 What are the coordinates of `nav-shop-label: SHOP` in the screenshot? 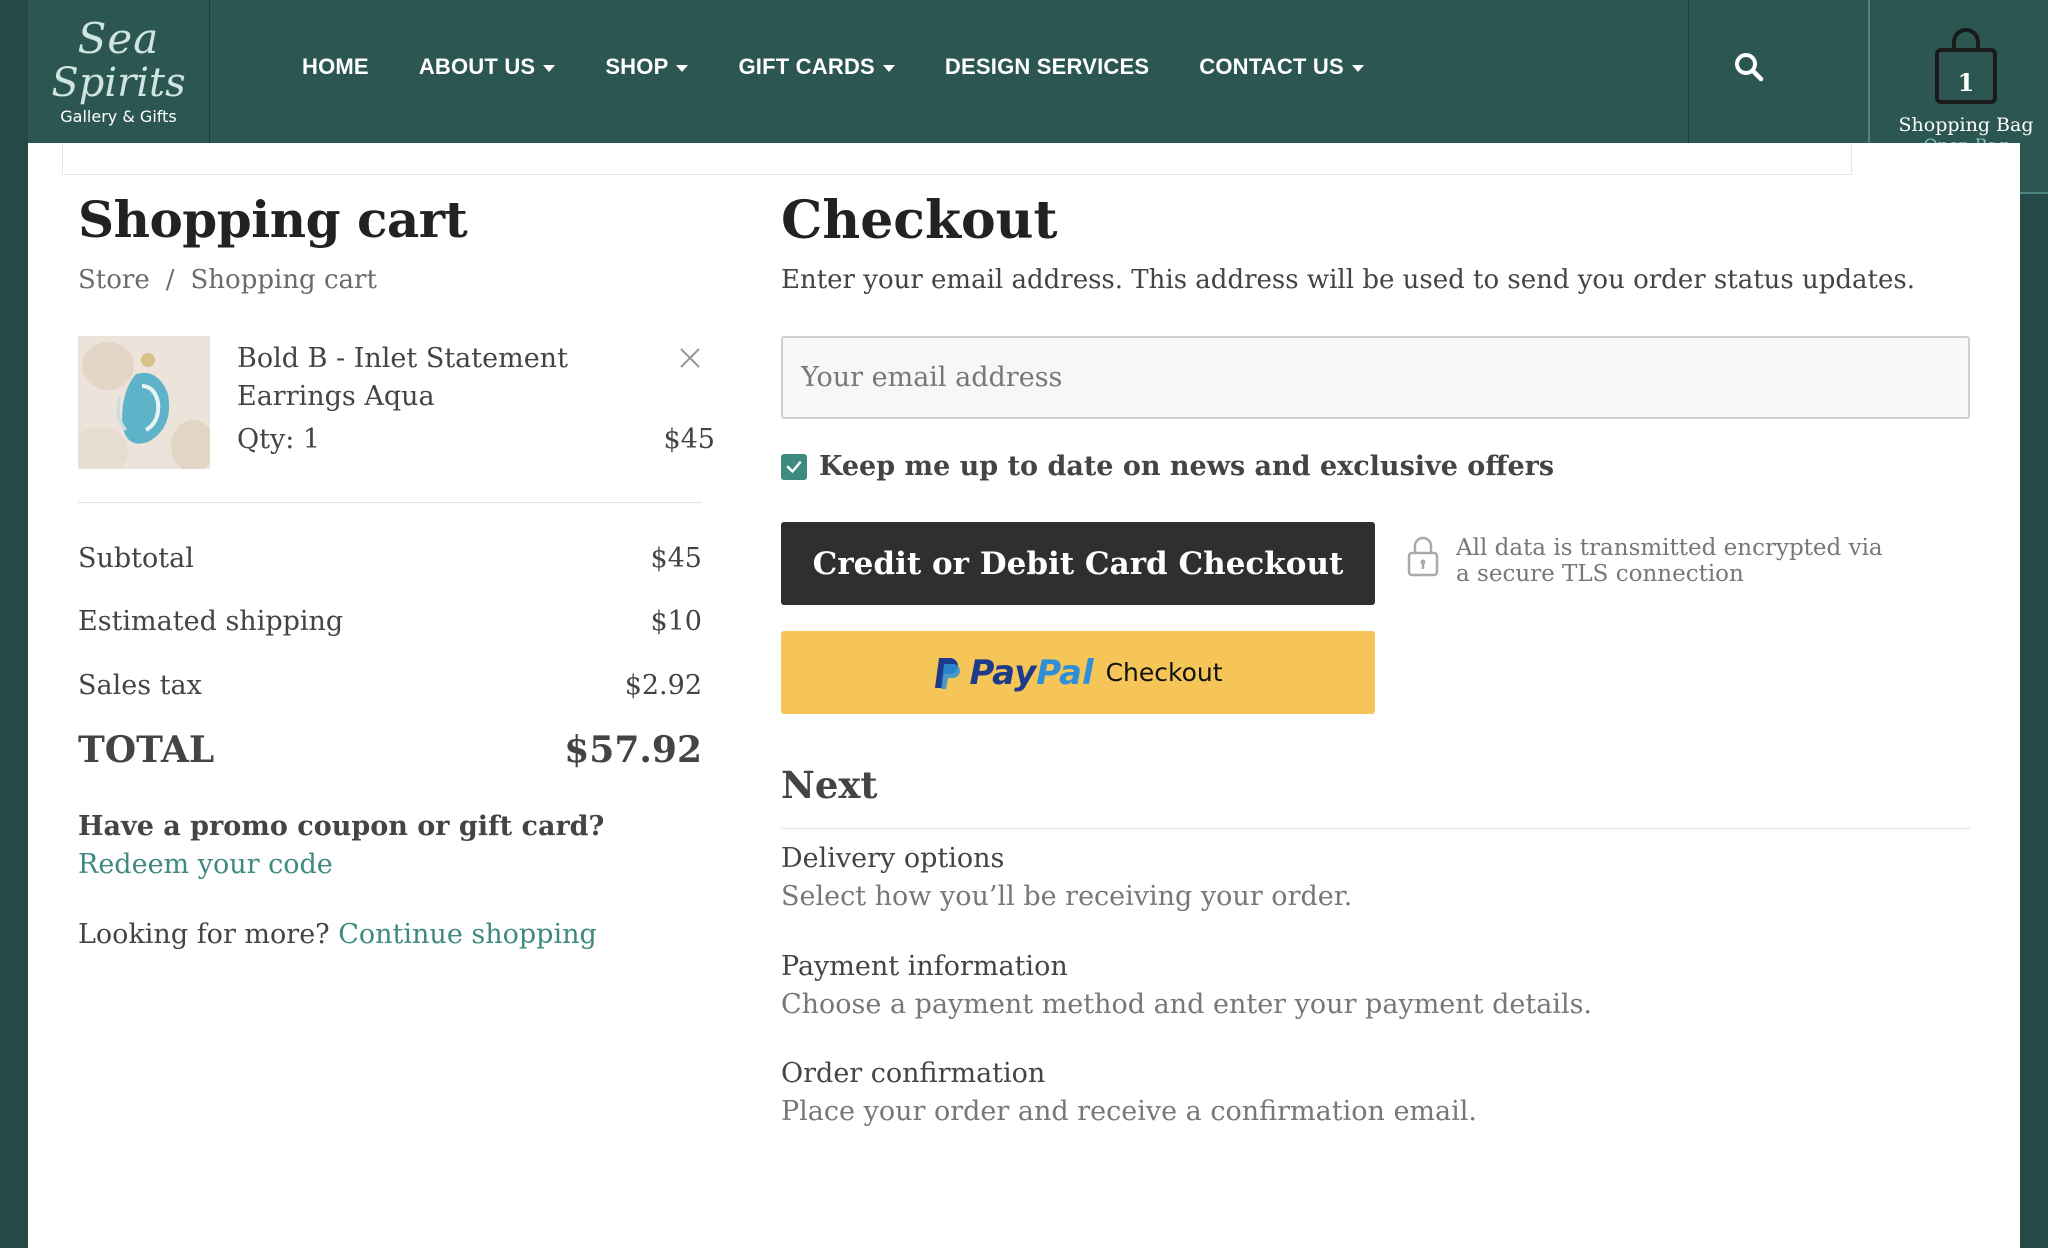 It's located at (637, 66).